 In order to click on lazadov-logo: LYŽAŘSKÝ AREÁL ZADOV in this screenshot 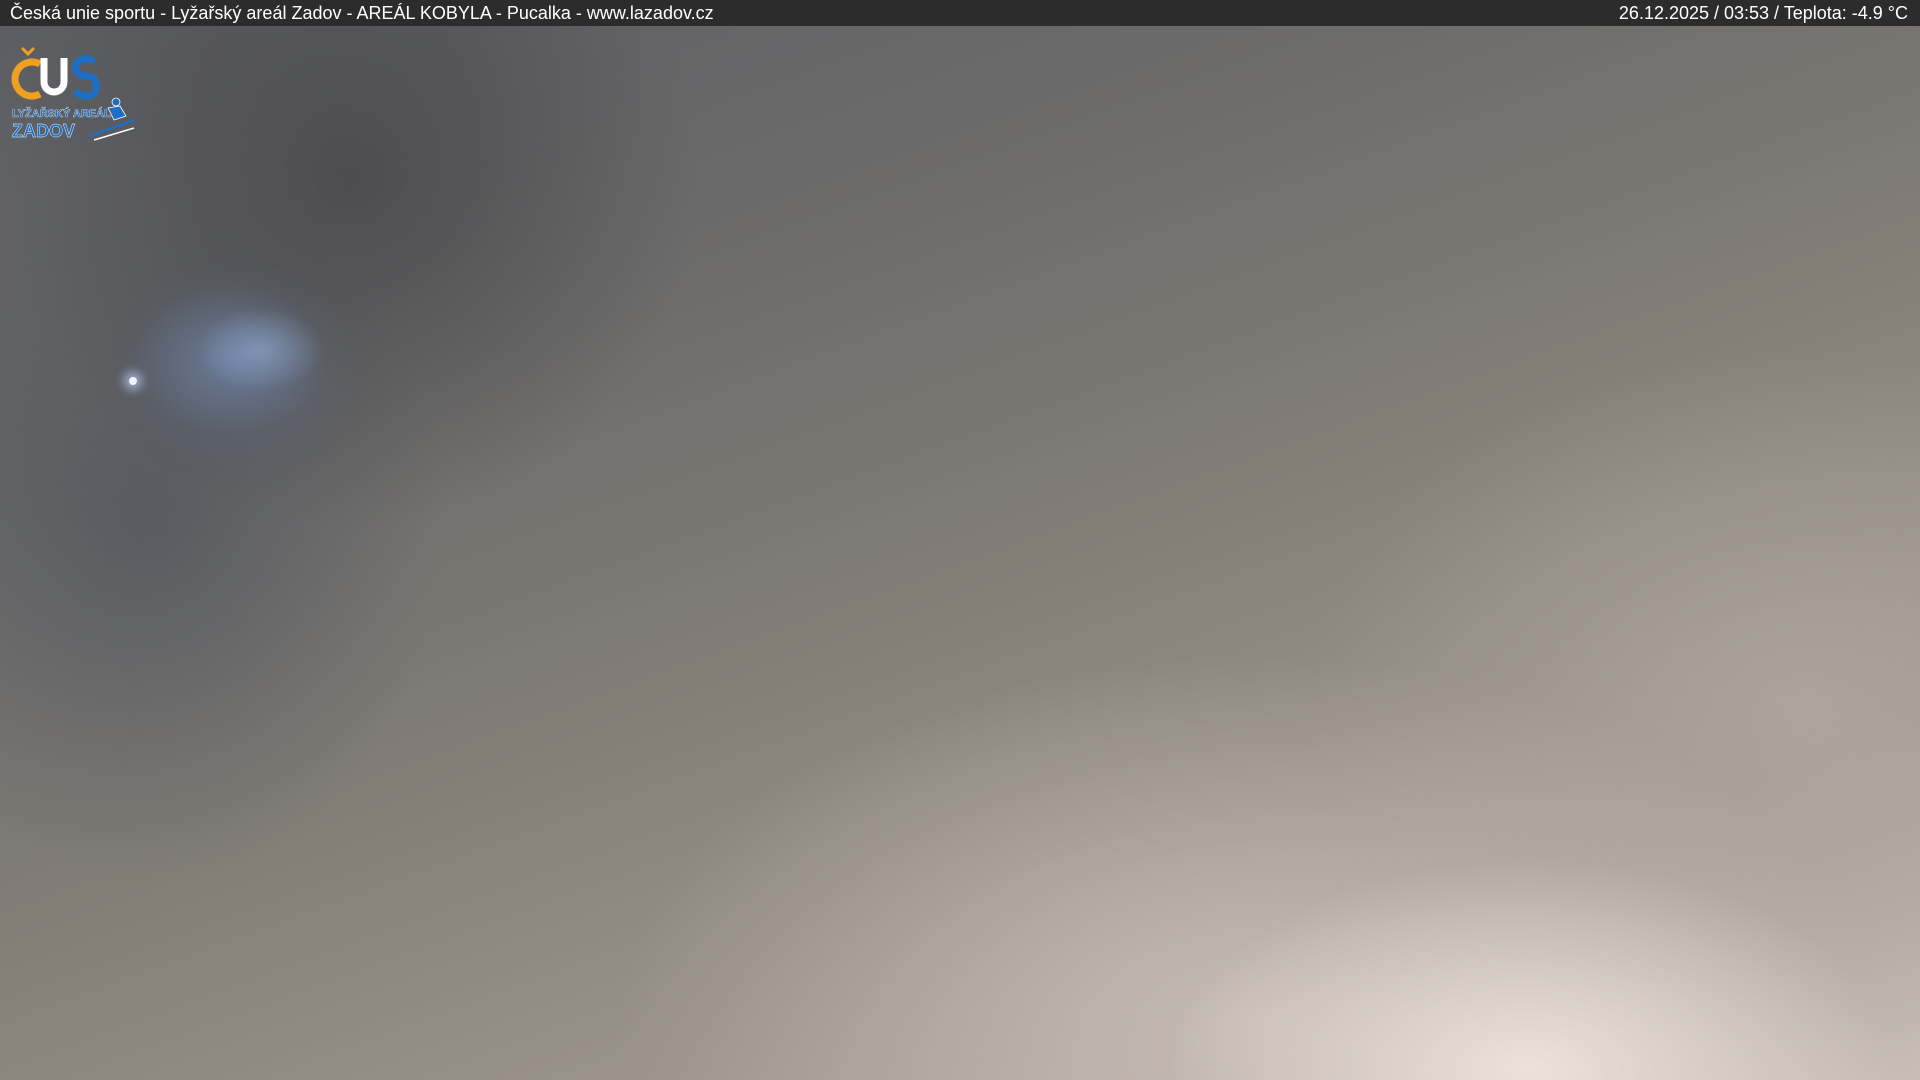, I will do `click(73, 93)`.